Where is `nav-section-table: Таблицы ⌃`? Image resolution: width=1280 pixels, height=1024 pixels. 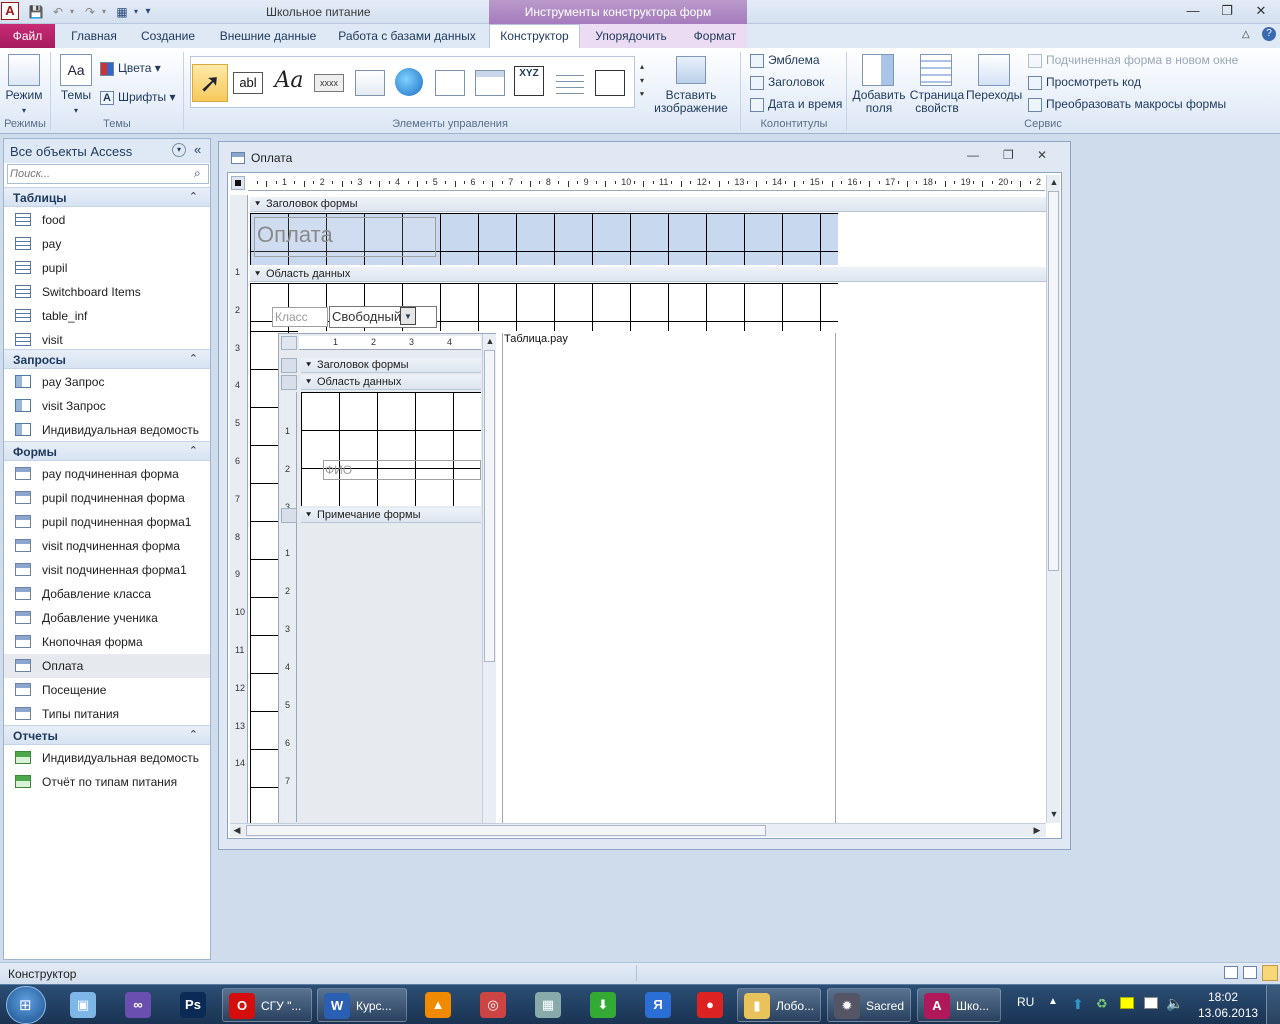 nav-section-table: Таблицы ⌃ is located at coordinates (107, 197).